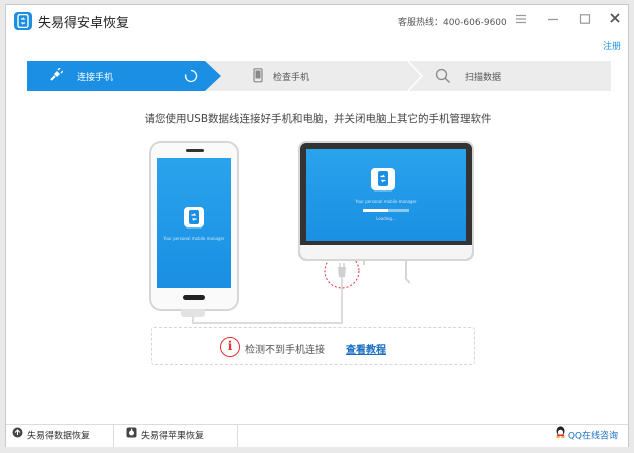  I want to click on phone-caption: Your personal mobile manager, so click(194, 238).